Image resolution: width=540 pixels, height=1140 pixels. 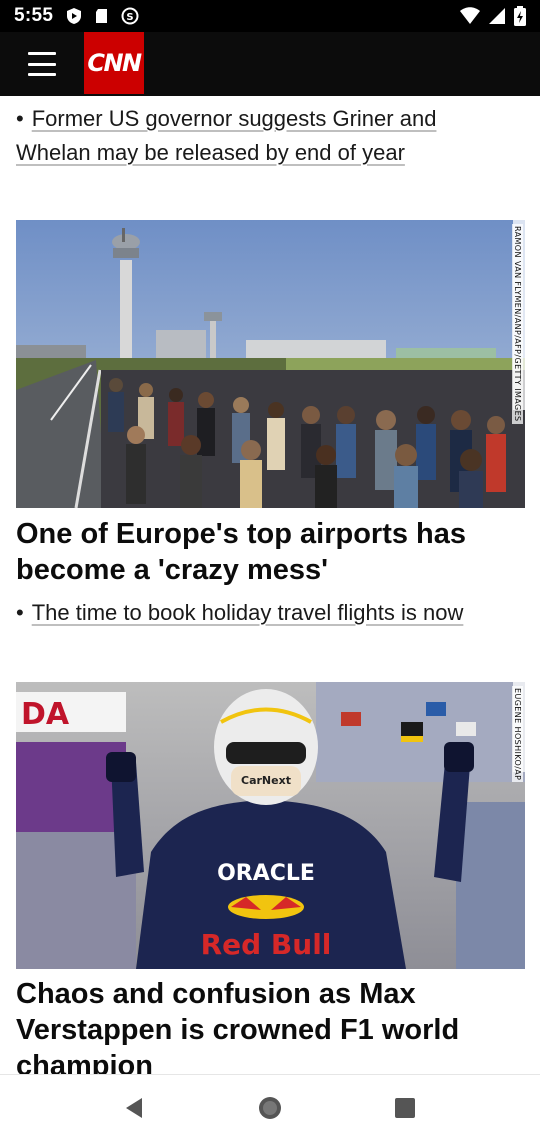 I want to click on status-icons-left: S, so click(x=102, y=16).